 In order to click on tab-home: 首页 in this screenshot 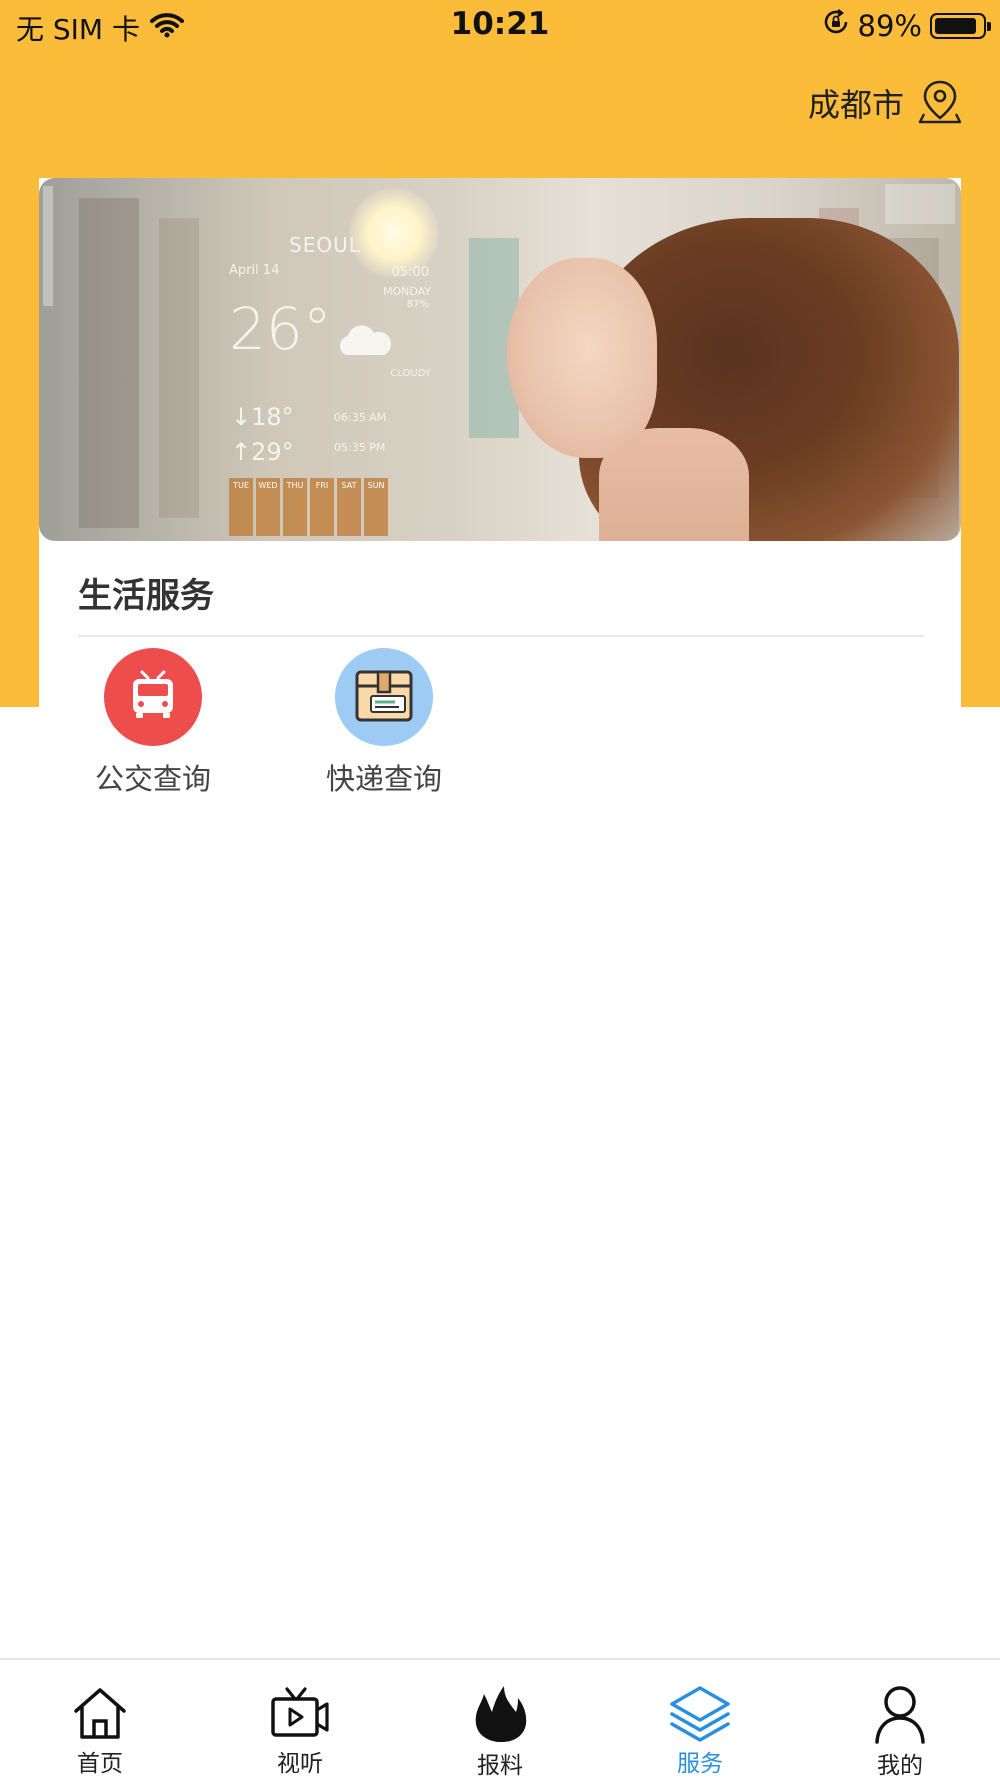, I will do `click(100, 1719)`.